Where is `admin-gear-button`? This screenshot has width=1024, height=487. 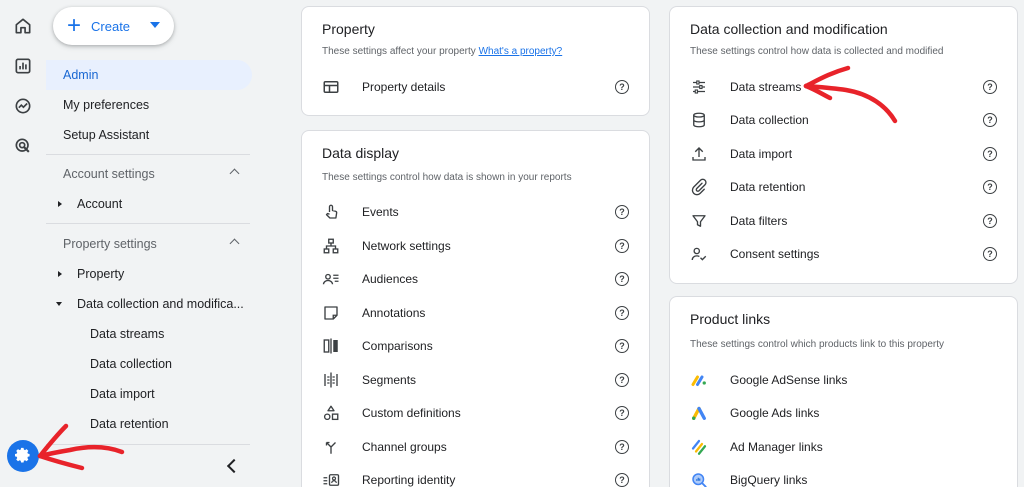 admin-gear-button is located at coordinates (23, 456).